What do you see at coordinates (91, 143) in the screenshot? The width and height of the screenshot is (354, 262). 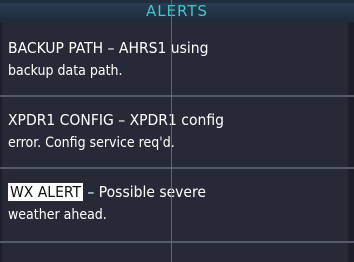 I see `alert-line-2: error. Config service req'd.` at bounding box center [91, 143].